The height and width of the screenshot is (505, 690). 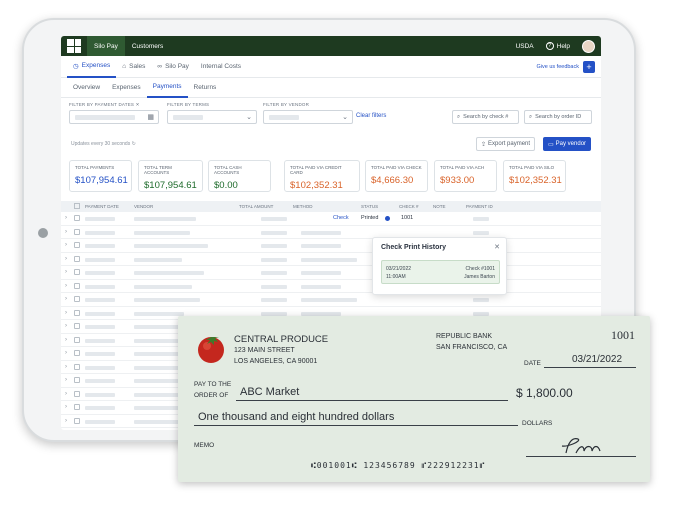 What do you see at coordinates (371, 116) in the screenshot?
I see `clear-filters-link: Clear filters` at bounding box center [371, 116].